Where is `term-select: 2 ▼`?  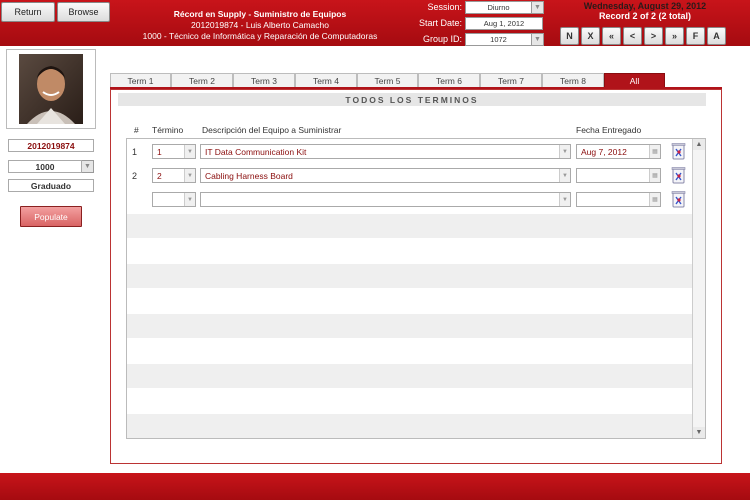
term-select: 2 ▼ is located at coordinates (174, 175).